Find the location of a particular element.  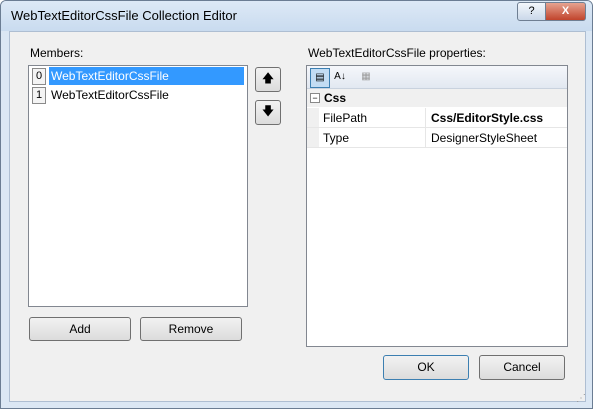

arrow-up-icon: 🡅 is located at coordinates (268, 78).